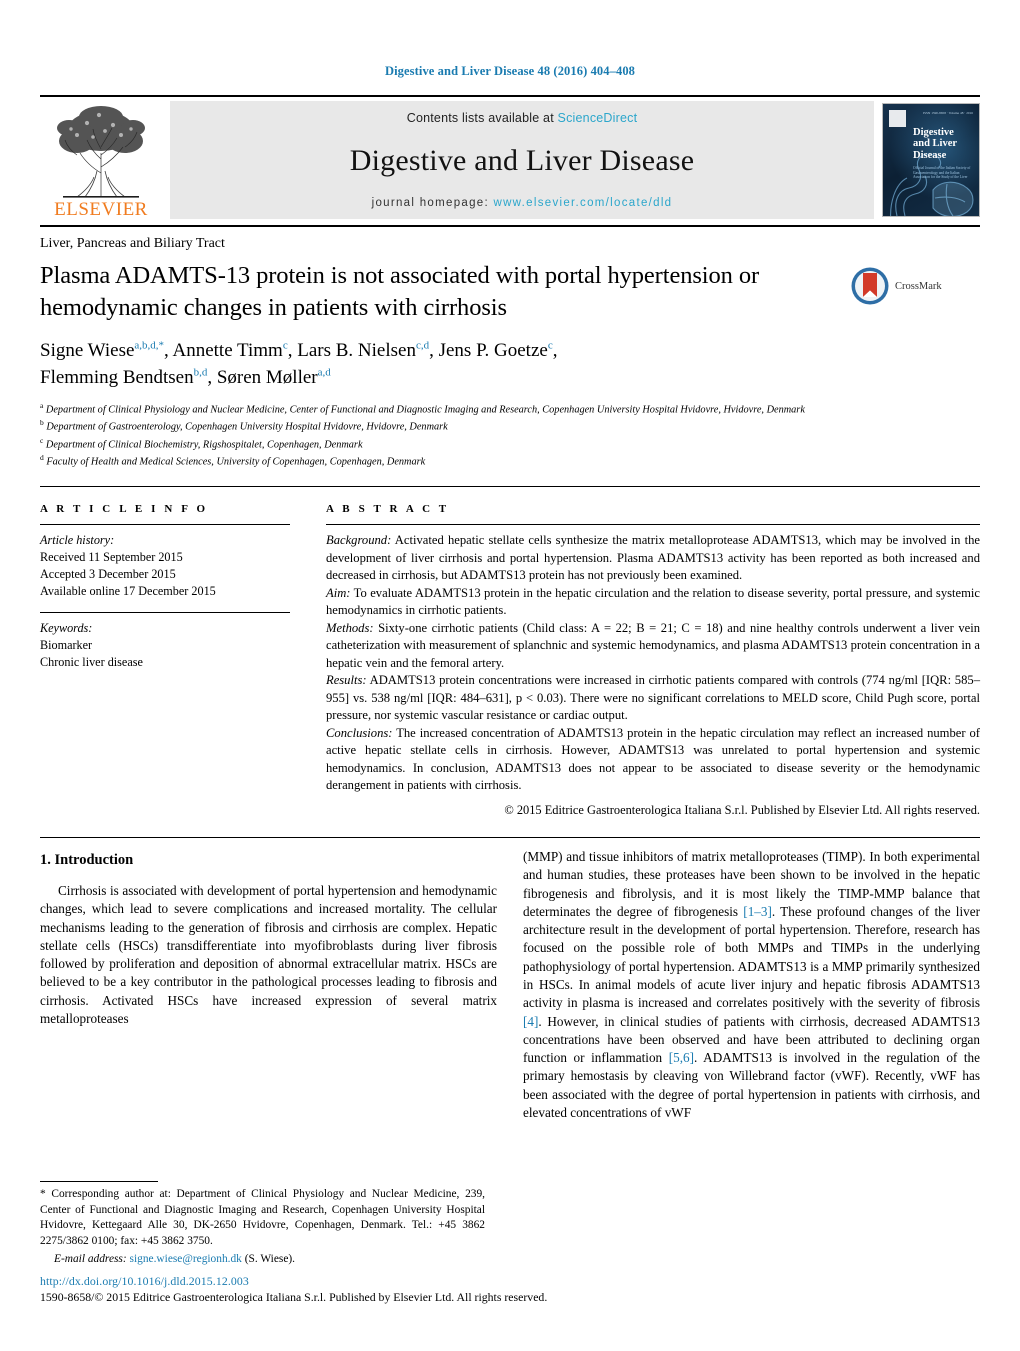  What do you see at coordinates (90, 1259) in the screenshot?
I see `email-label: E-mail address:` at bounding box center [90, 1259].